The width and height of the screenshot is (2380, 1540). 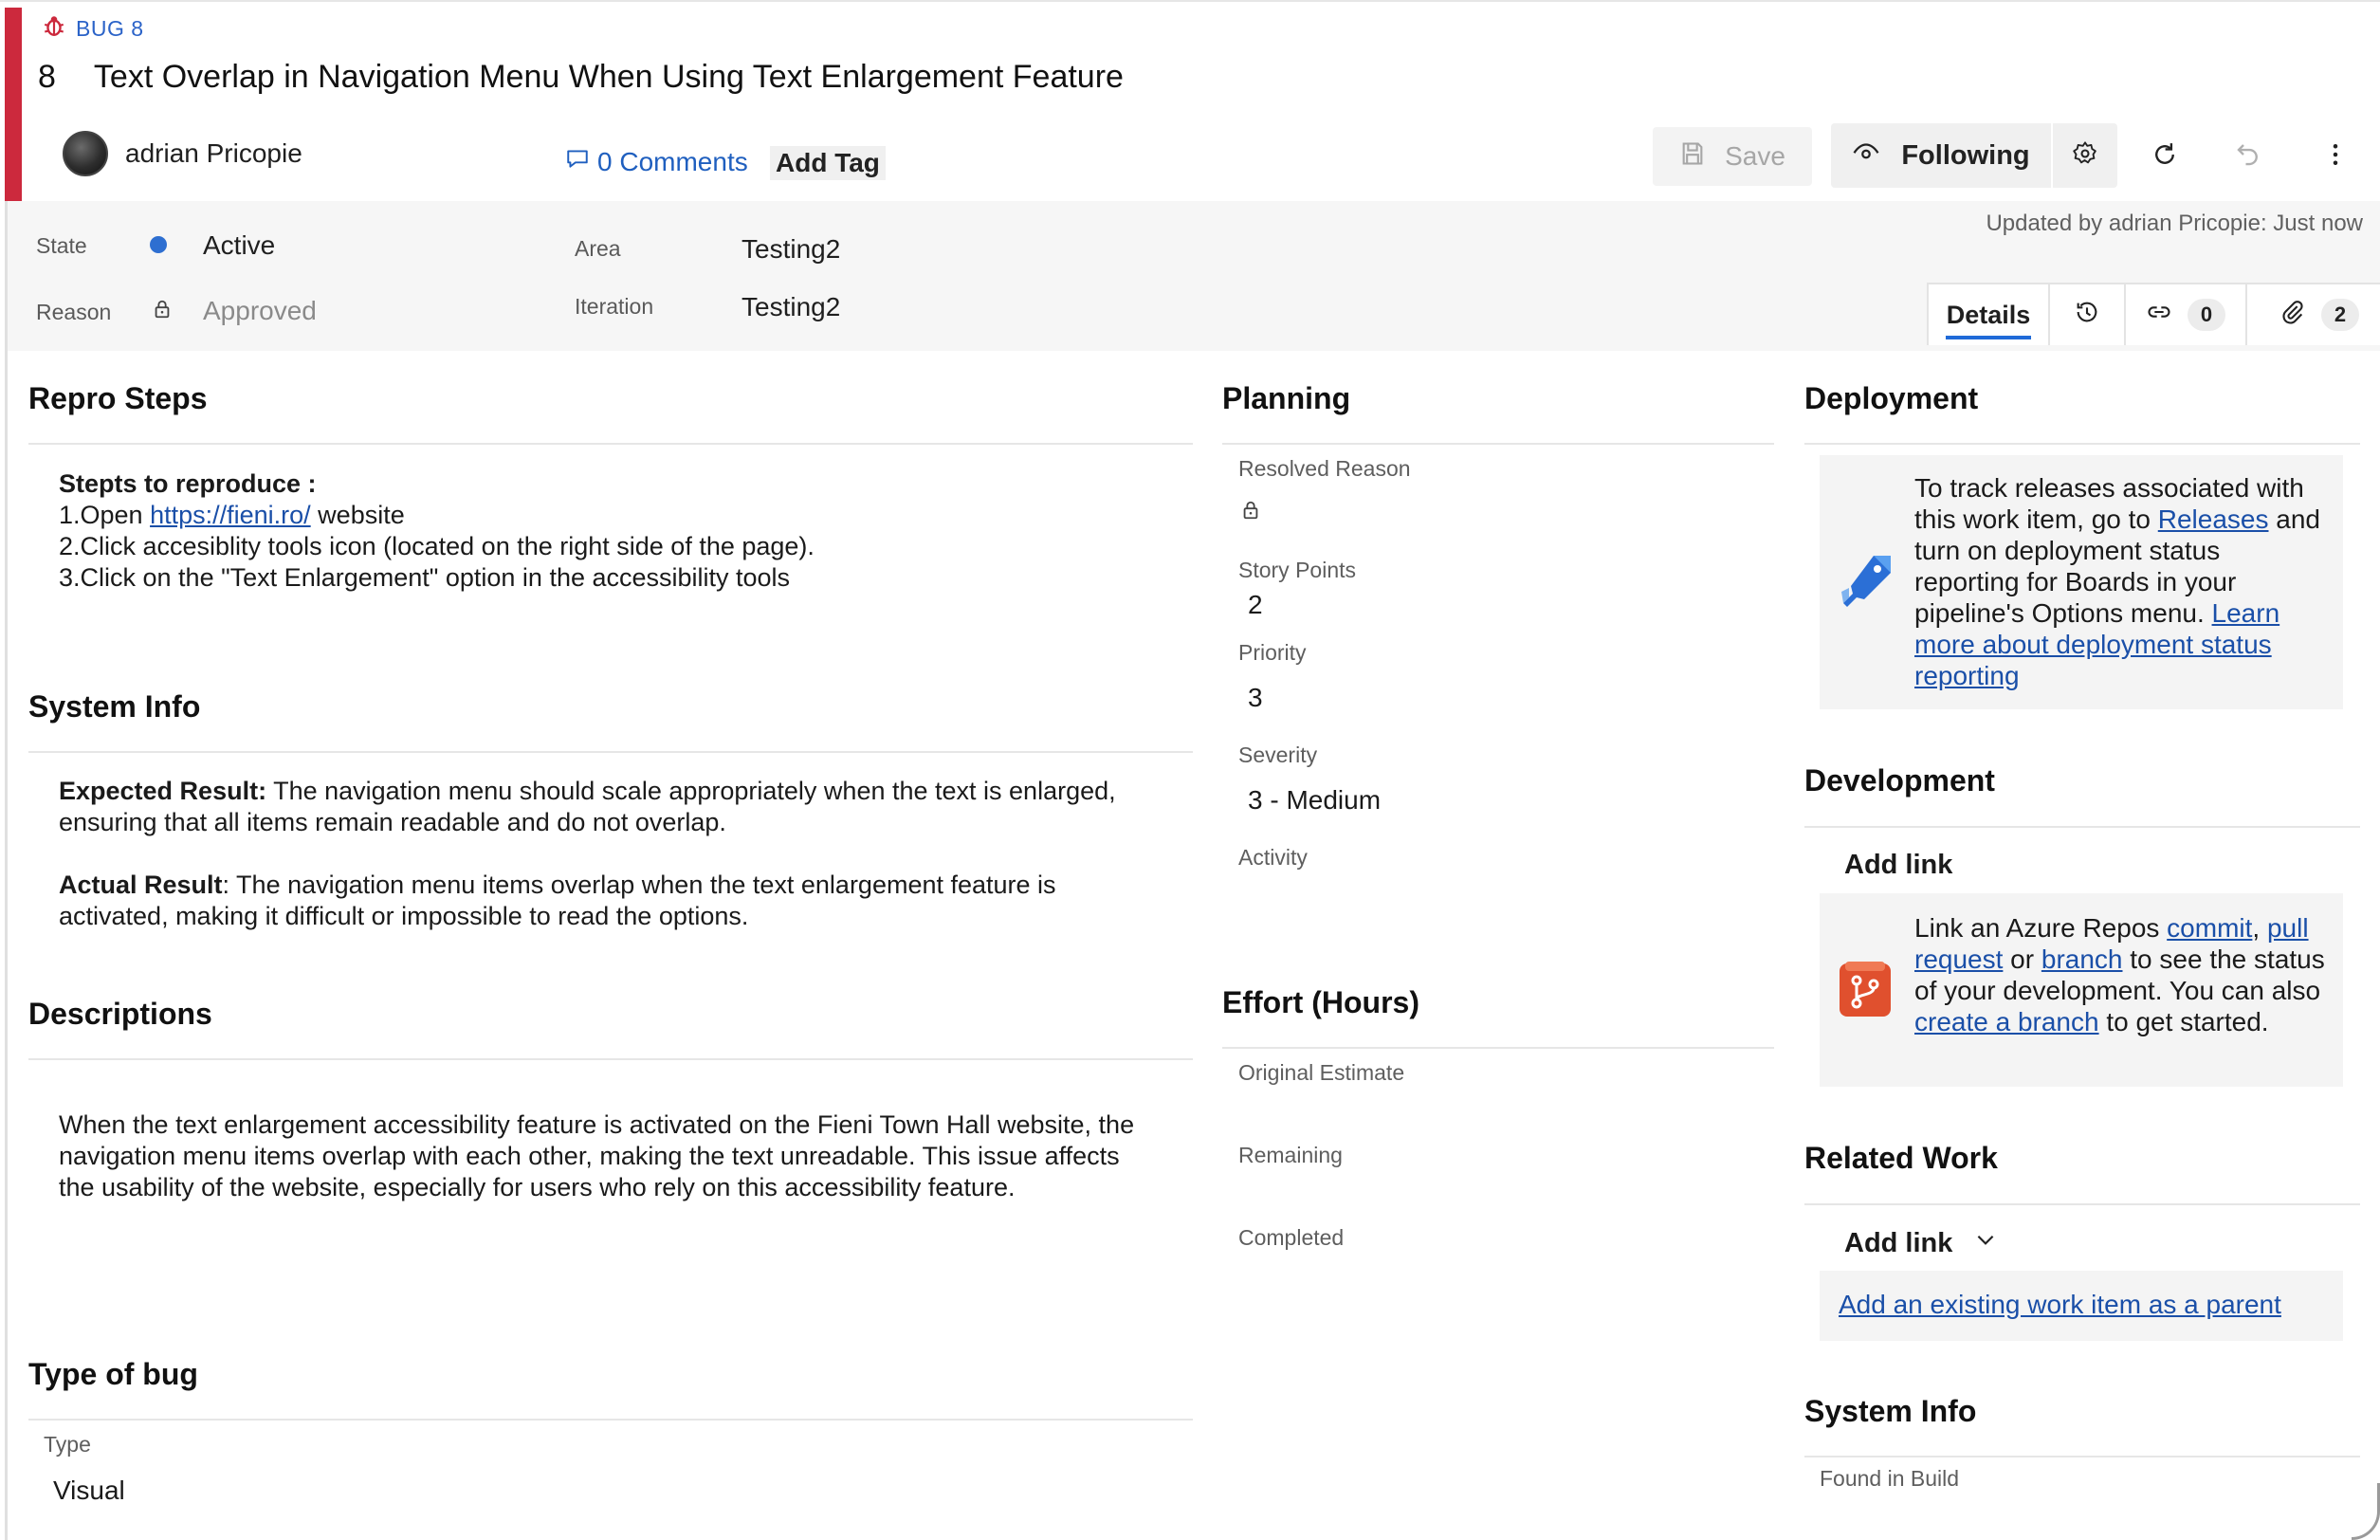 I want to click on repos-icon, so click(x=1866, y=991).